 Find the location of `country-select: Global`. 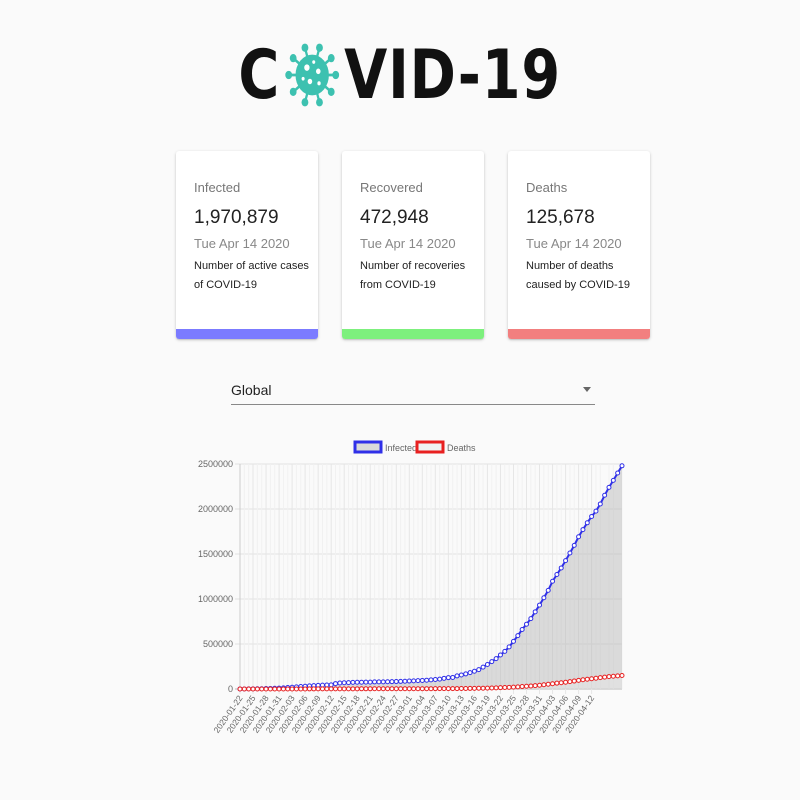

country-select: Global is located at coordinates (413, 391).